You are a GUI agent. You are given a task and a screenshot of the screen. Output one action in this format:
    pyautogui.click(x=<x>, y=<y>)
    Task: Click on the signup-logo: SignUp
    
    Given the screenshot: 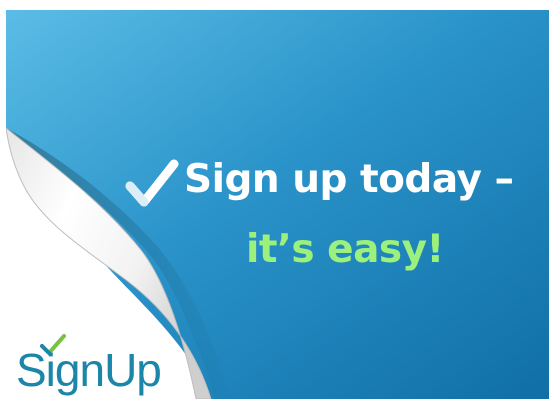 What is the action you would take?
    pyautogui.click(x=91, y=365)
    